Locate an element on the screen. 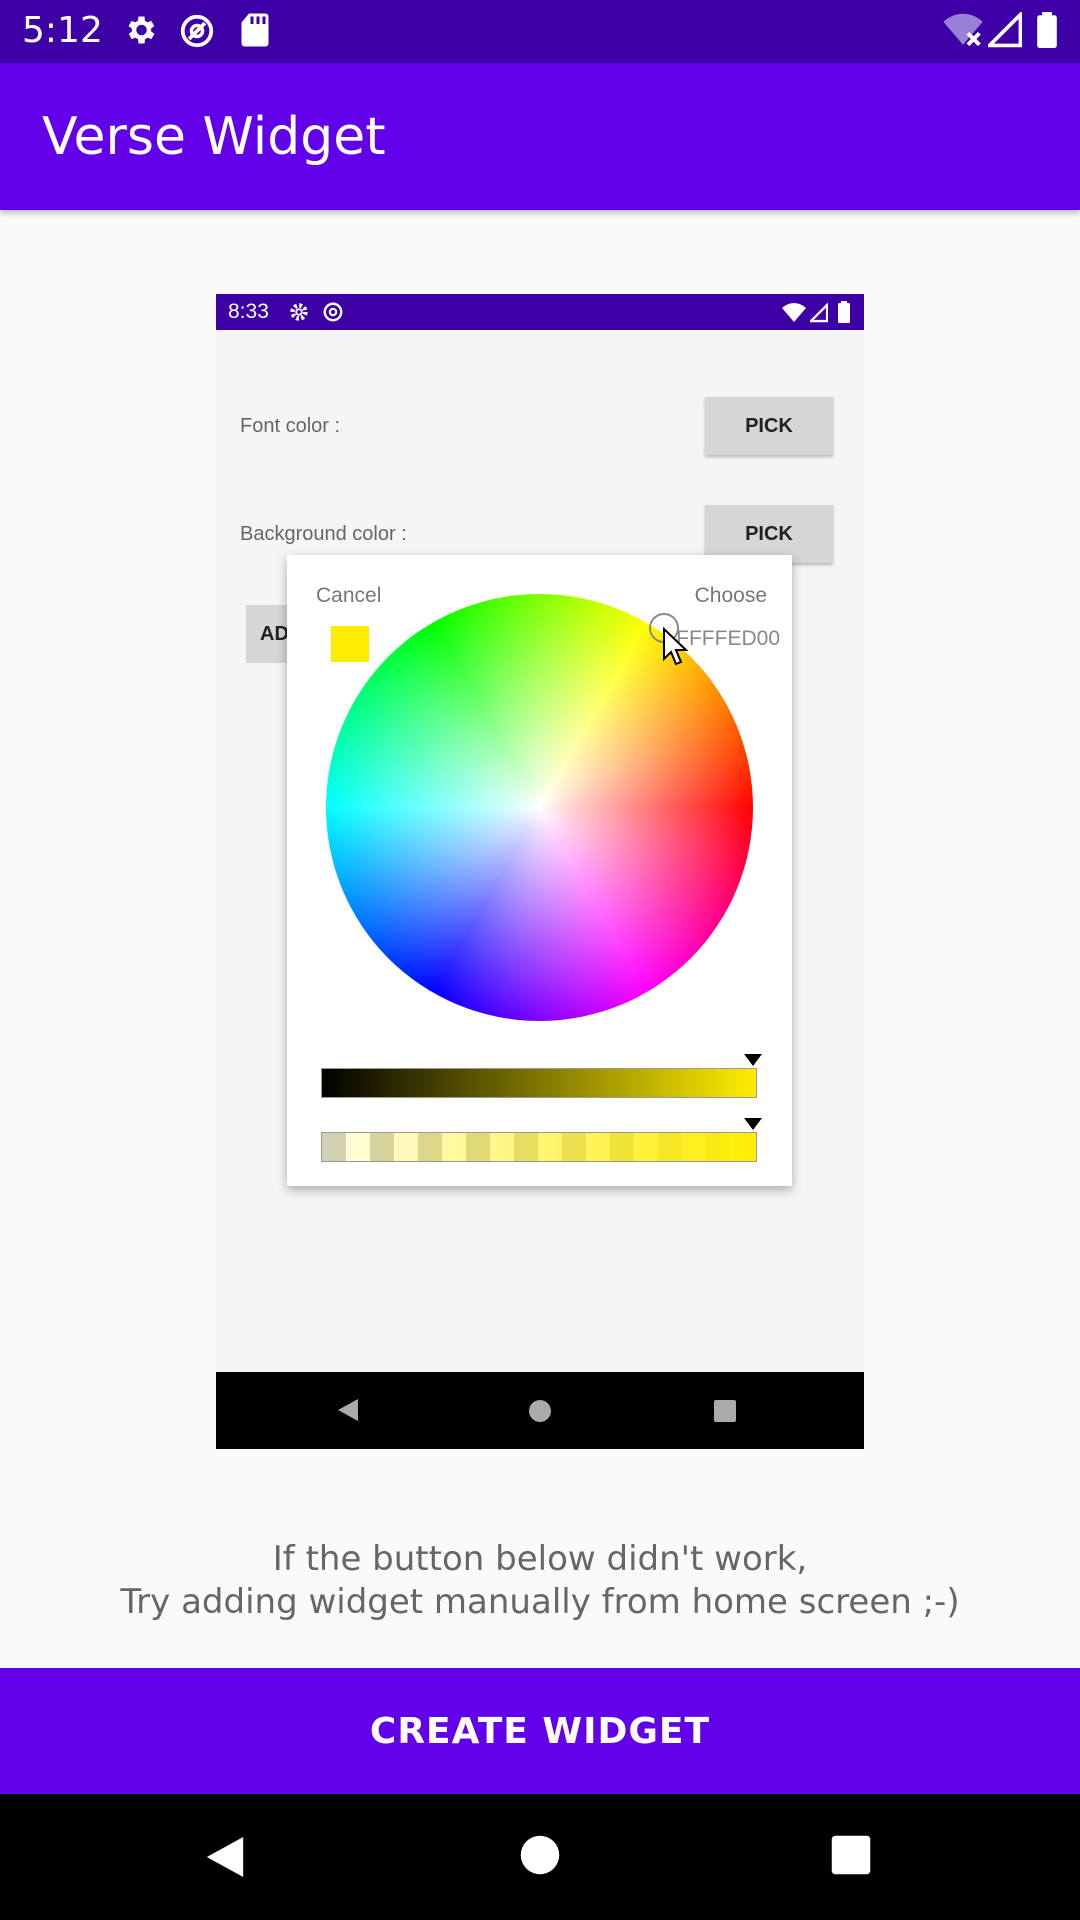 This screenshot has width=1080, height=1920. status-time: 5:12 is located at coordinates (62, 30).